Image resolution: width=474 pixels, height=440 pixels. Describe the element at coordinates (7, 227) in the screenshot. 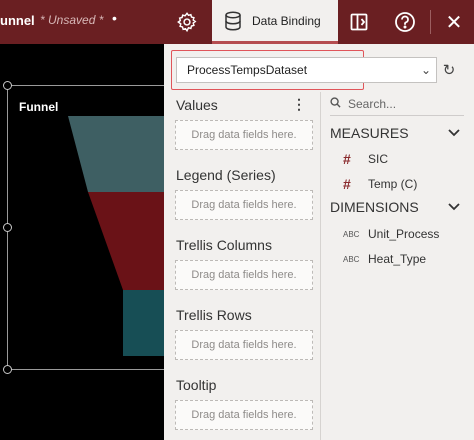

I see `resize-handle-left` at that location.